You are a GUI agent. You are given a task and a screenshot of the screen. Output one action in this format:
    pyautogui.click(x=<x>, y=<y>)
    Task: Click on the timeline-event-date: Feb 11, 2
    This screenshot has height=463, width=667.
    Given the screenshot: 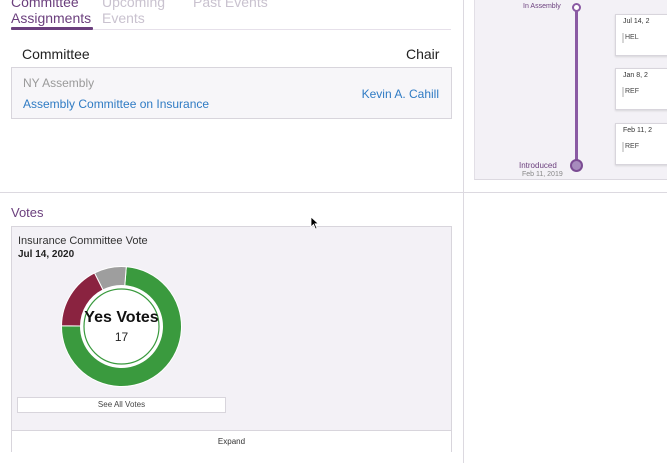 What is the action you would take?
    pyautogui.click(x=638, y=130)
    